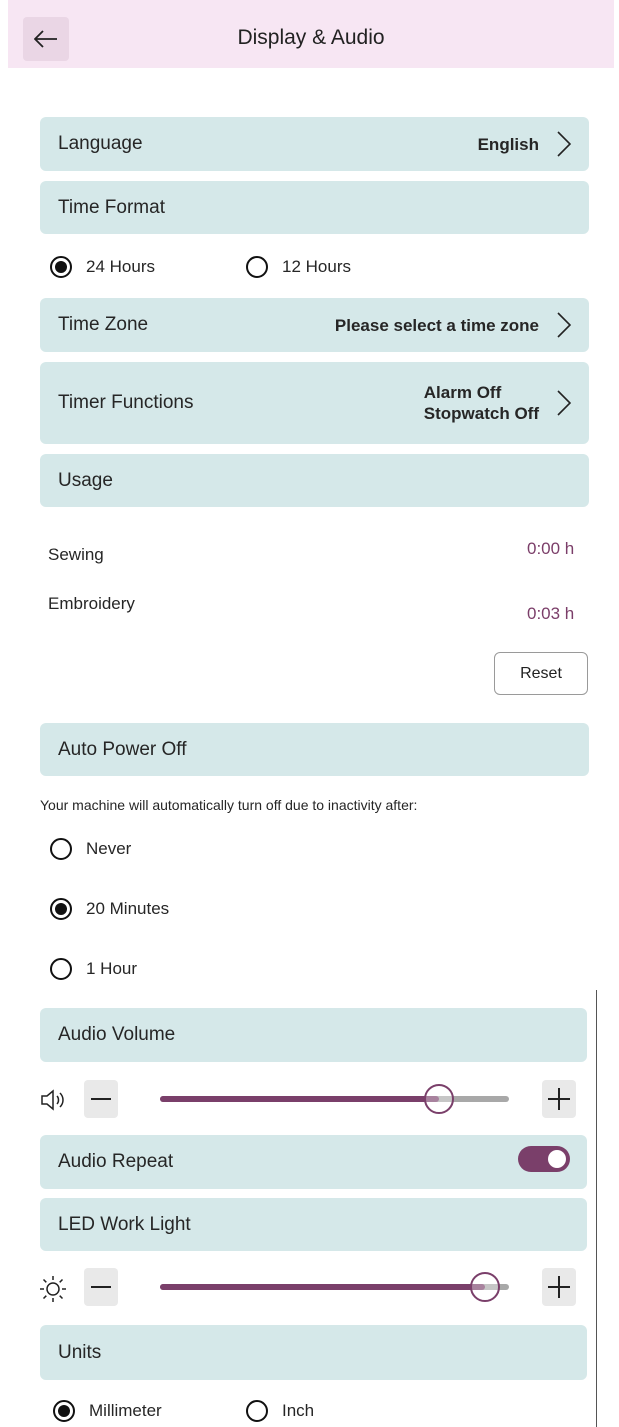 The image size is (619, 1427). I want to click on light-slider-thumb, so click(484, 1287).